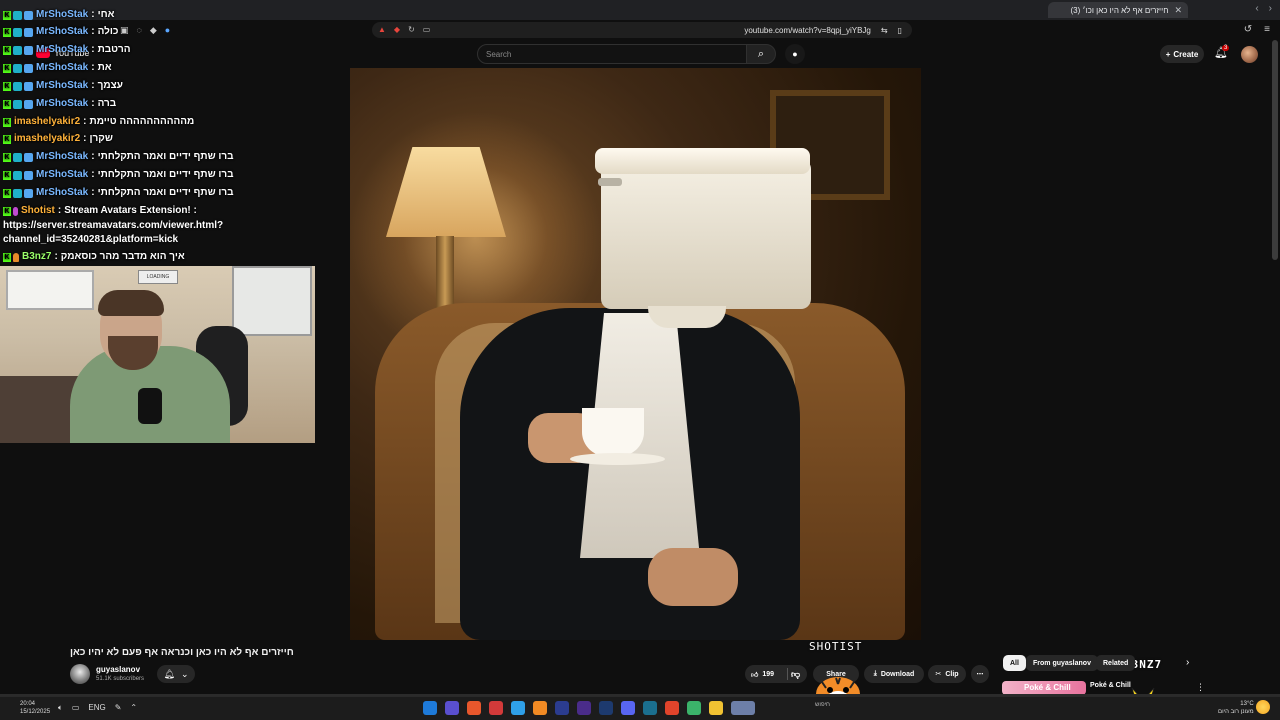 The image size is (1280, 720). Describe the element at coordinates (1044, 688) in the screenshot. I see `recommended-video-thumbnail: Poké & Chill` at that location.